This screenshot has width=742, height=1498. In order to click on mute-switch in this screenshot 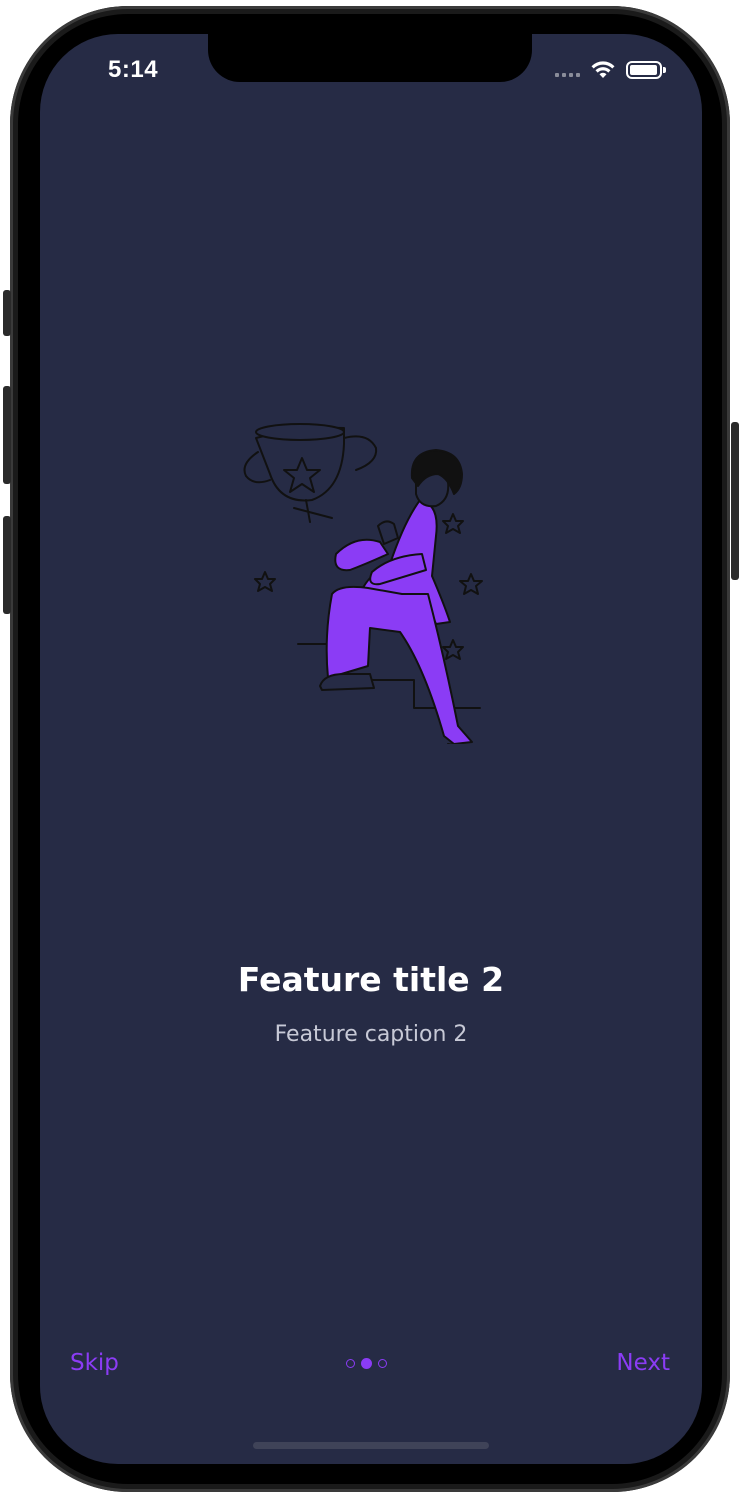, I will do `click(7, 313)`.